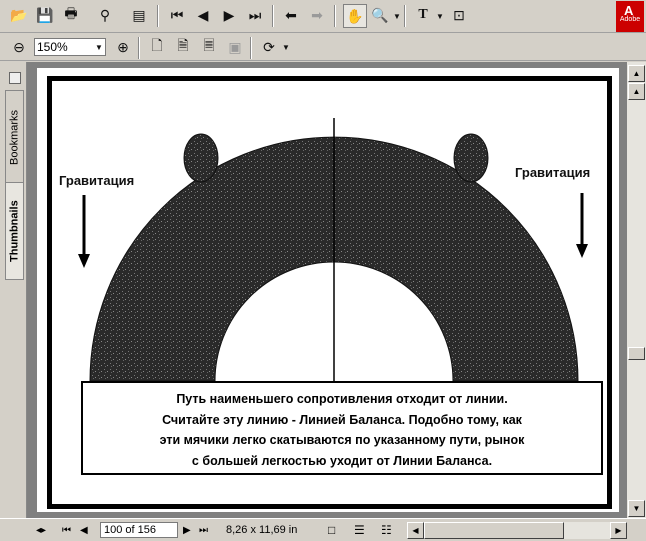 This screenshot has height=541, width=646. What do you see at coordinates (99, 47) in the screenshot?
I see `zoom-level-dropdown-icon: ▼` at bounding box center [99, 47].